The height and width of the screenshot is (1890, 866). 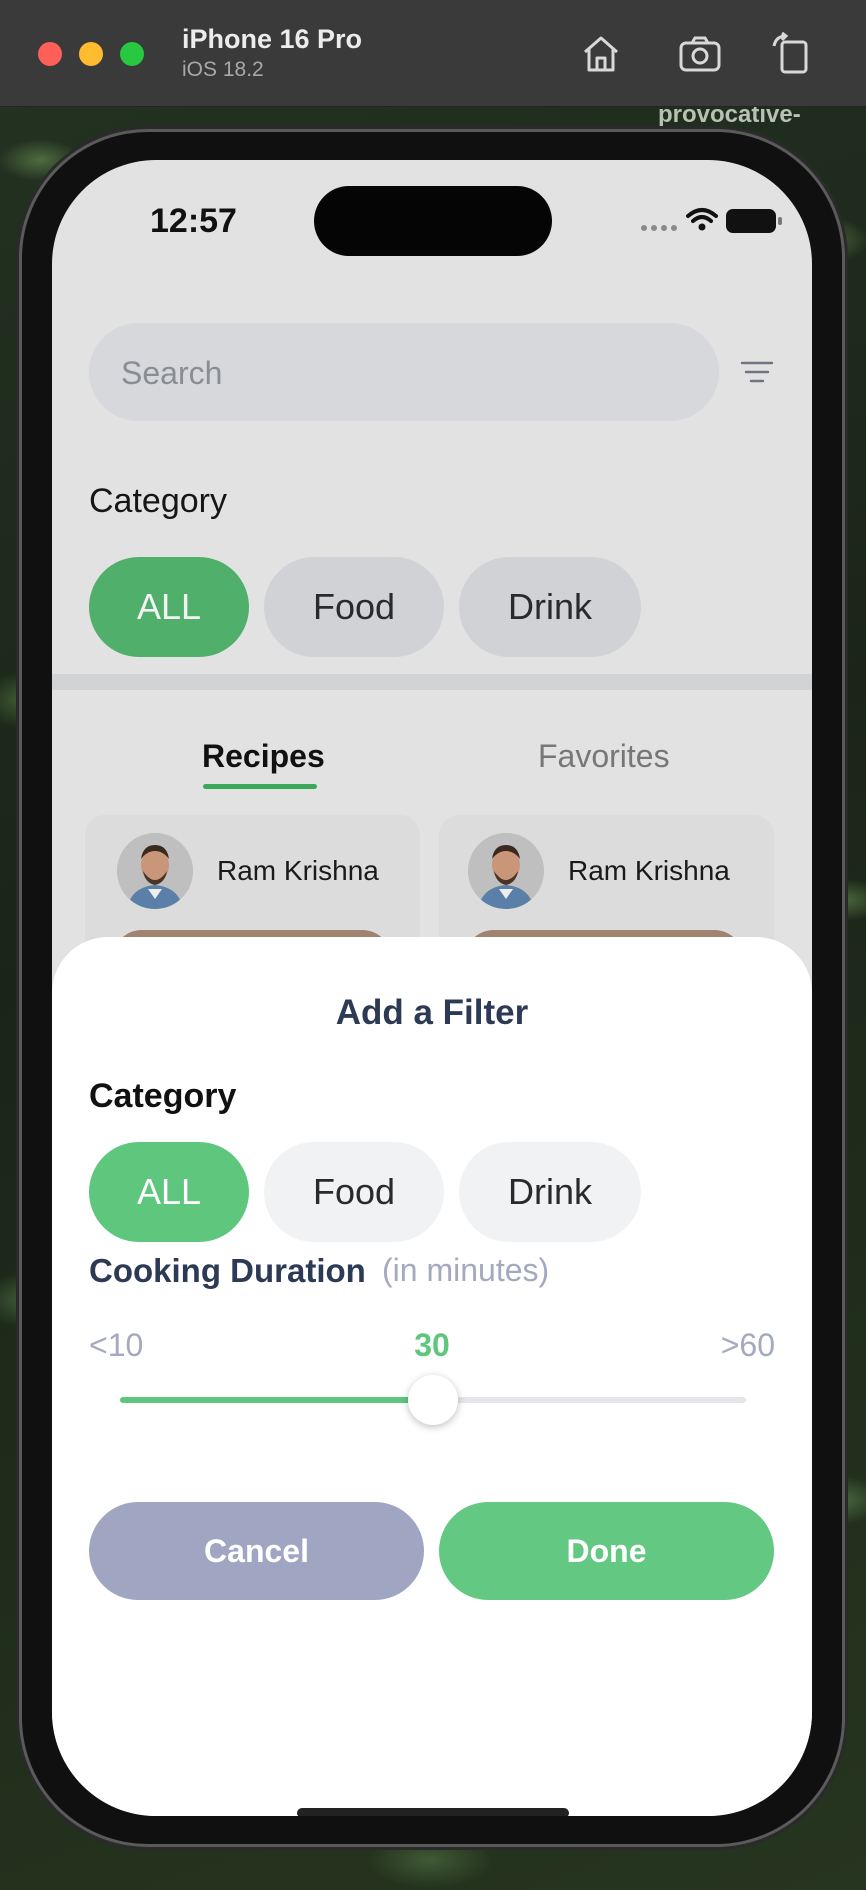 I want to click on category-chip-food: Food, so click(x=354, y=607).